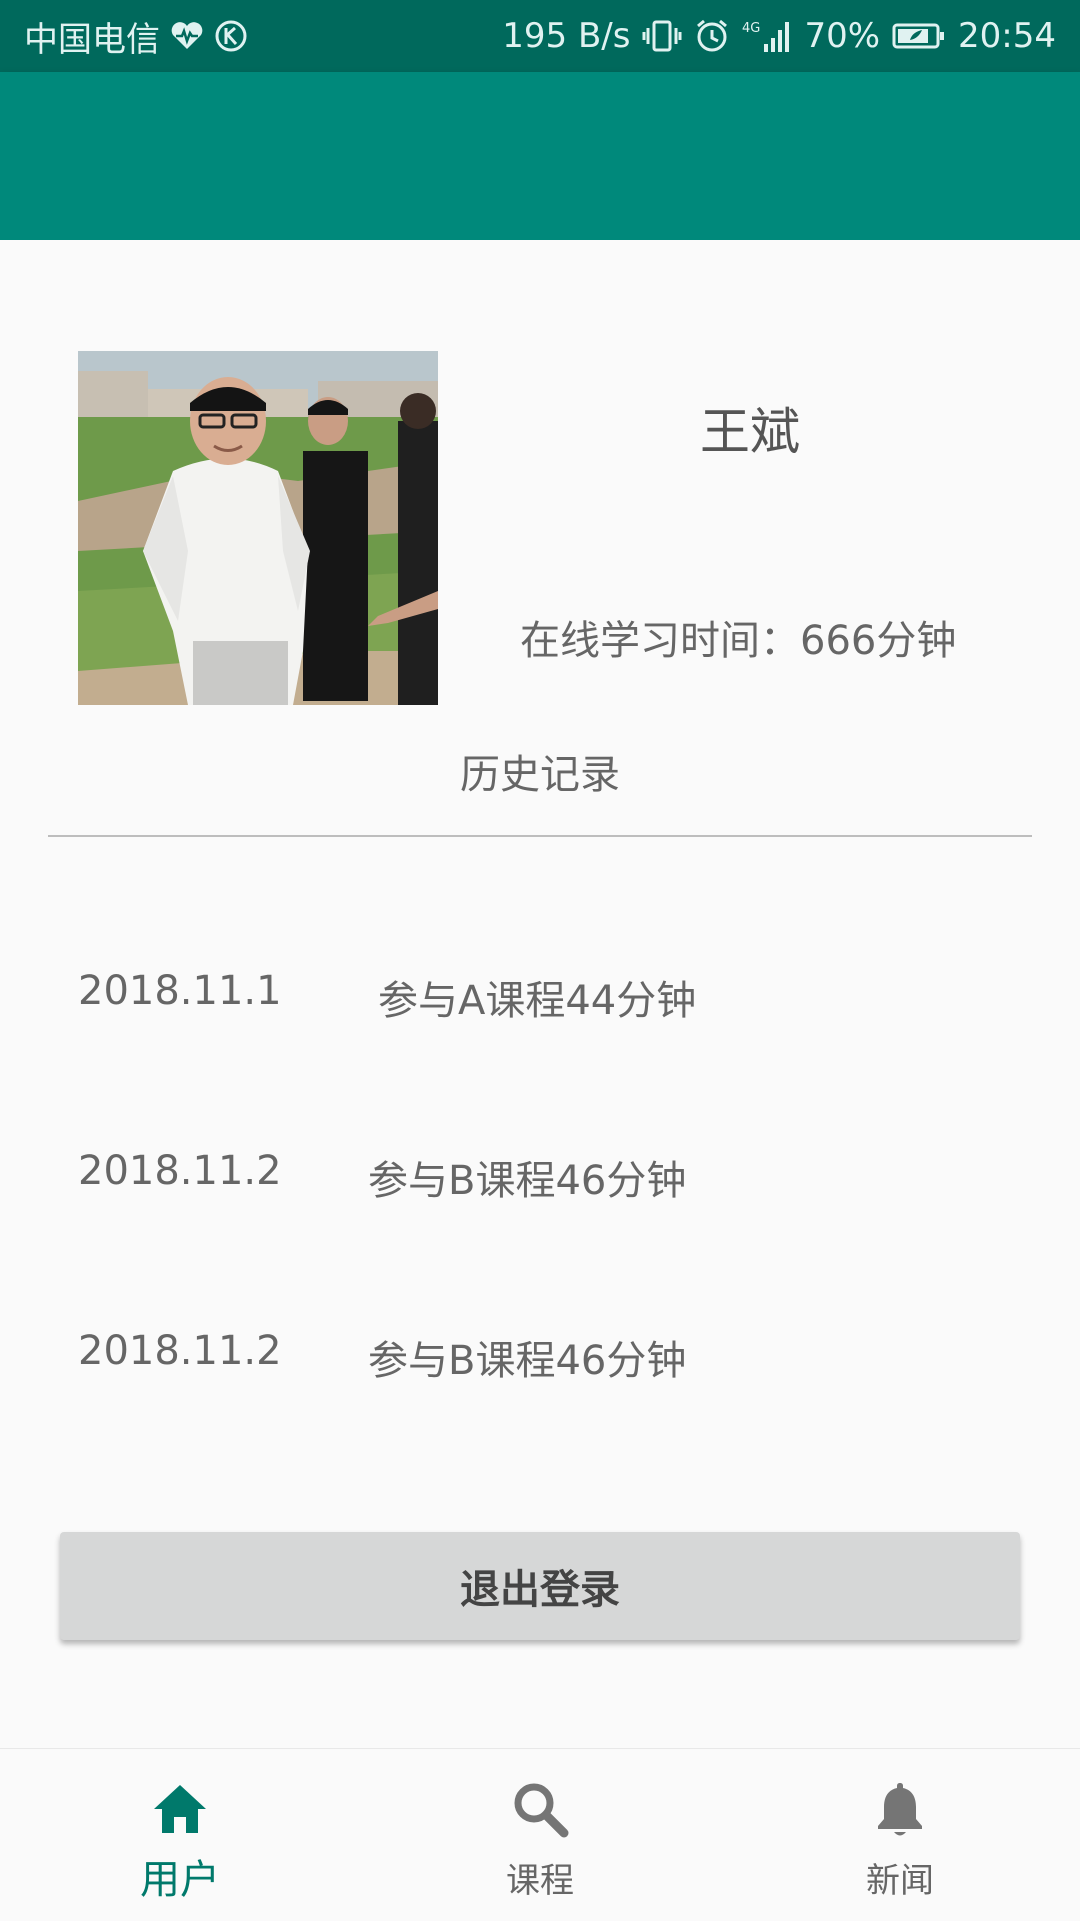 This screenshot has width=1080, height=1921. I want to click on signal-icon: 4G, so click(767, 36).